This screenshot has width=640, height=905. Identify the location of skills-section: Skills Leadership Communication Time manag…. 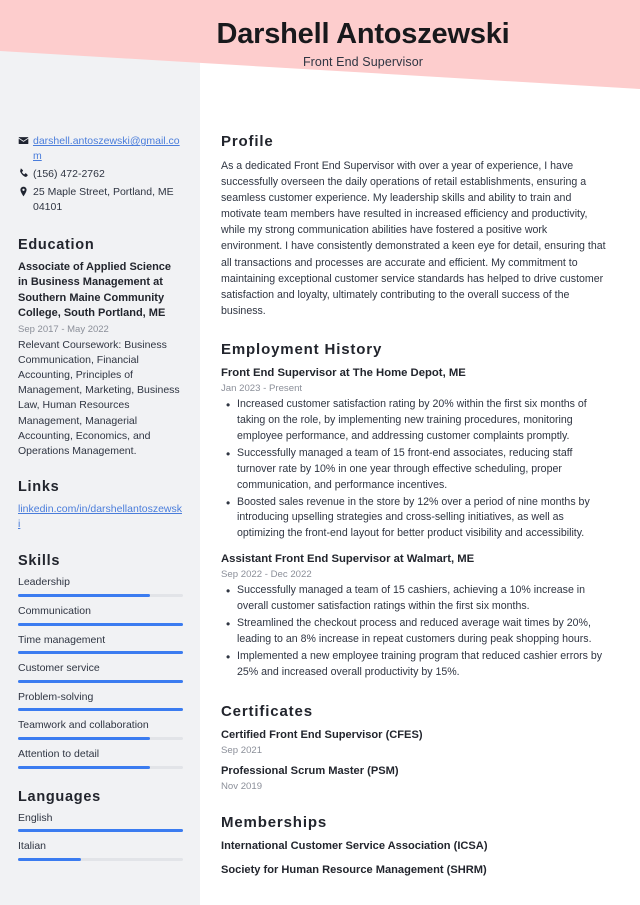
(100, 661).